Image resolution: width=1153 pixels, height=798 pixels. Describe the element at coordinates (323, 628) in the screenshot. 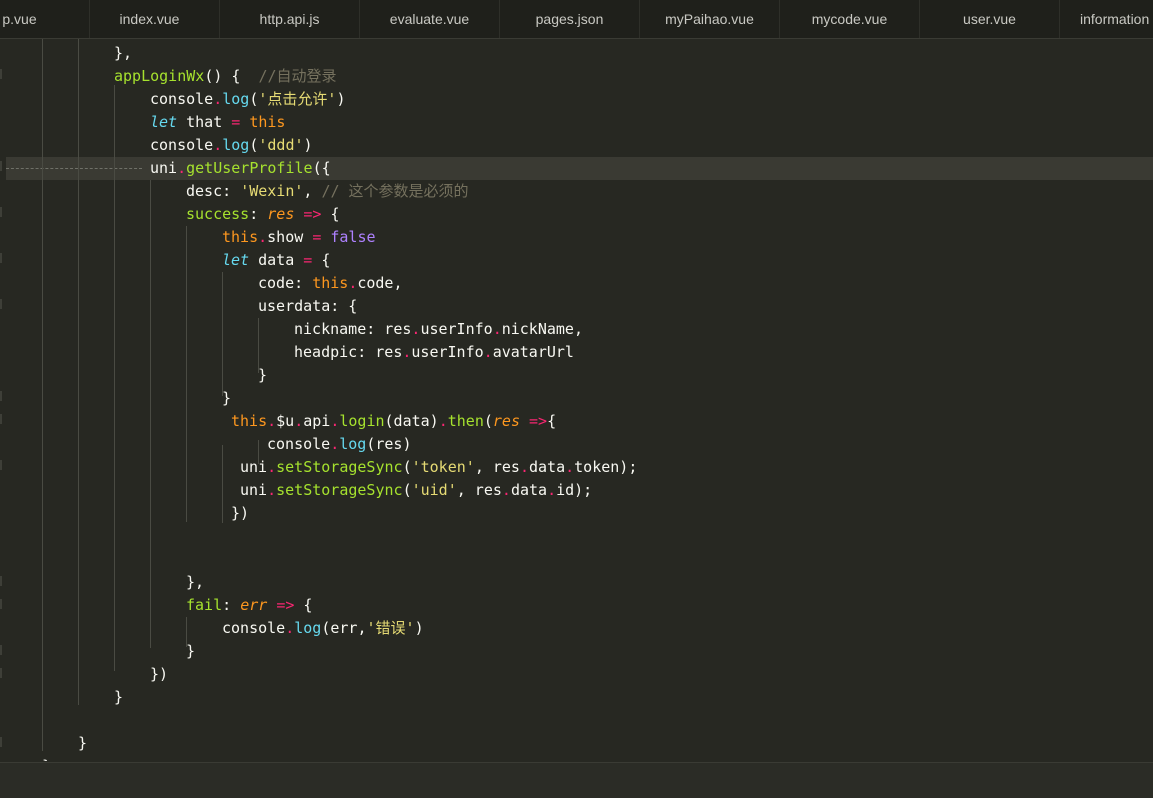

I see `code-line: console.log(err,'错误')` at that location.